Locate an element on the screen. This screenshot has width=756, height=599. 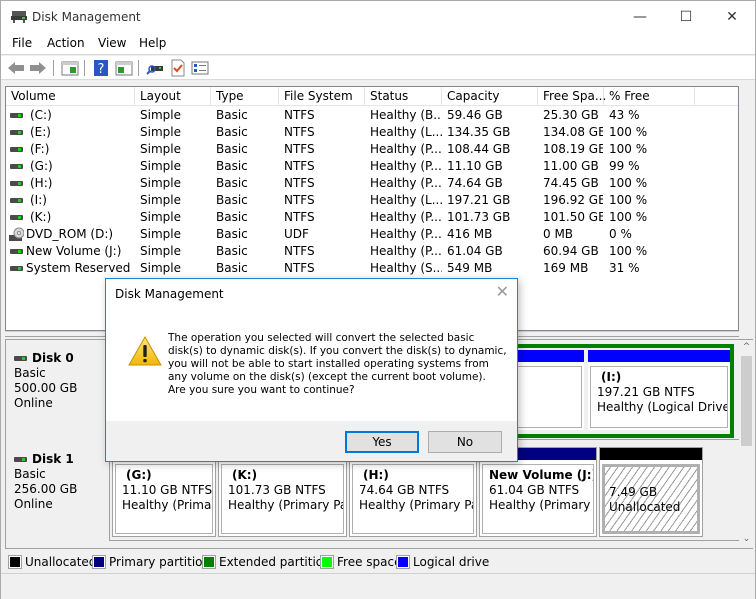
dialog-footer: Yes No is located at coordinates (311, 441).